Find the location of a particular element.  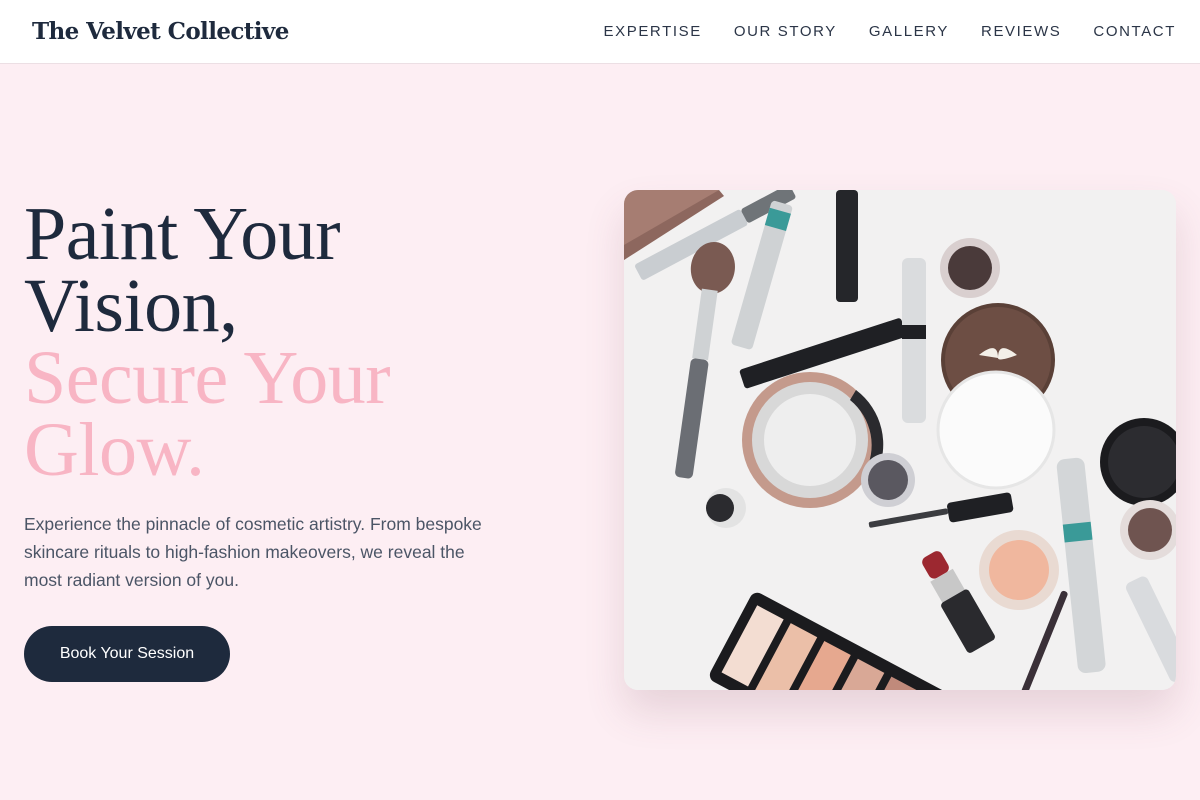

hero-heading-line-2: Vision, is located at coordinates (131, 306).